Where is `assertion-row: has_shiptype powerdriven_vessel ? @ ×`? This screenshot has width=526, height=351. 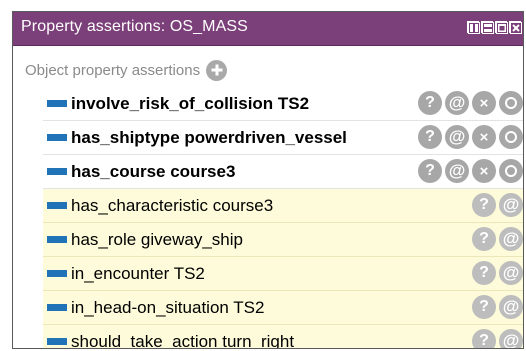
assertion-row: has_shiptype powerdriven_vessel ? @ × is located at coordinates (283, 138).